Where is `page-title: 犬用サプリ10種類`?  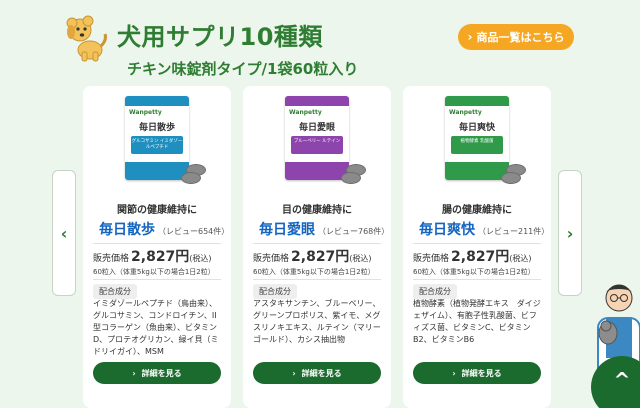 page-title: 犬用サプリ10種類 is located at coordinates (220, 37).